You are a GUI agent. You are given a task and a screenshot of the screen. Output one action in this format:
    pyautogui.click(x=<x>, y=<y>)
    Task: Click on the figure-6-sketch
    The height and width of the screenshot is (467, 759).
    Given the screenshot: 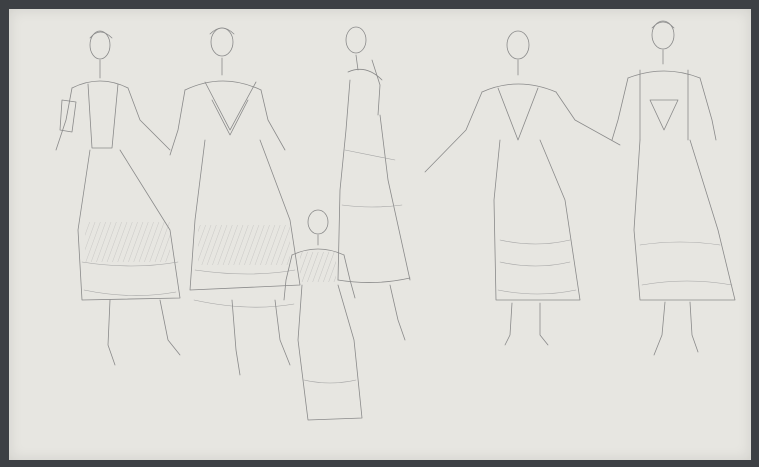 What is the action you would take?
    pyautogui.click(x=673, y=188)
    